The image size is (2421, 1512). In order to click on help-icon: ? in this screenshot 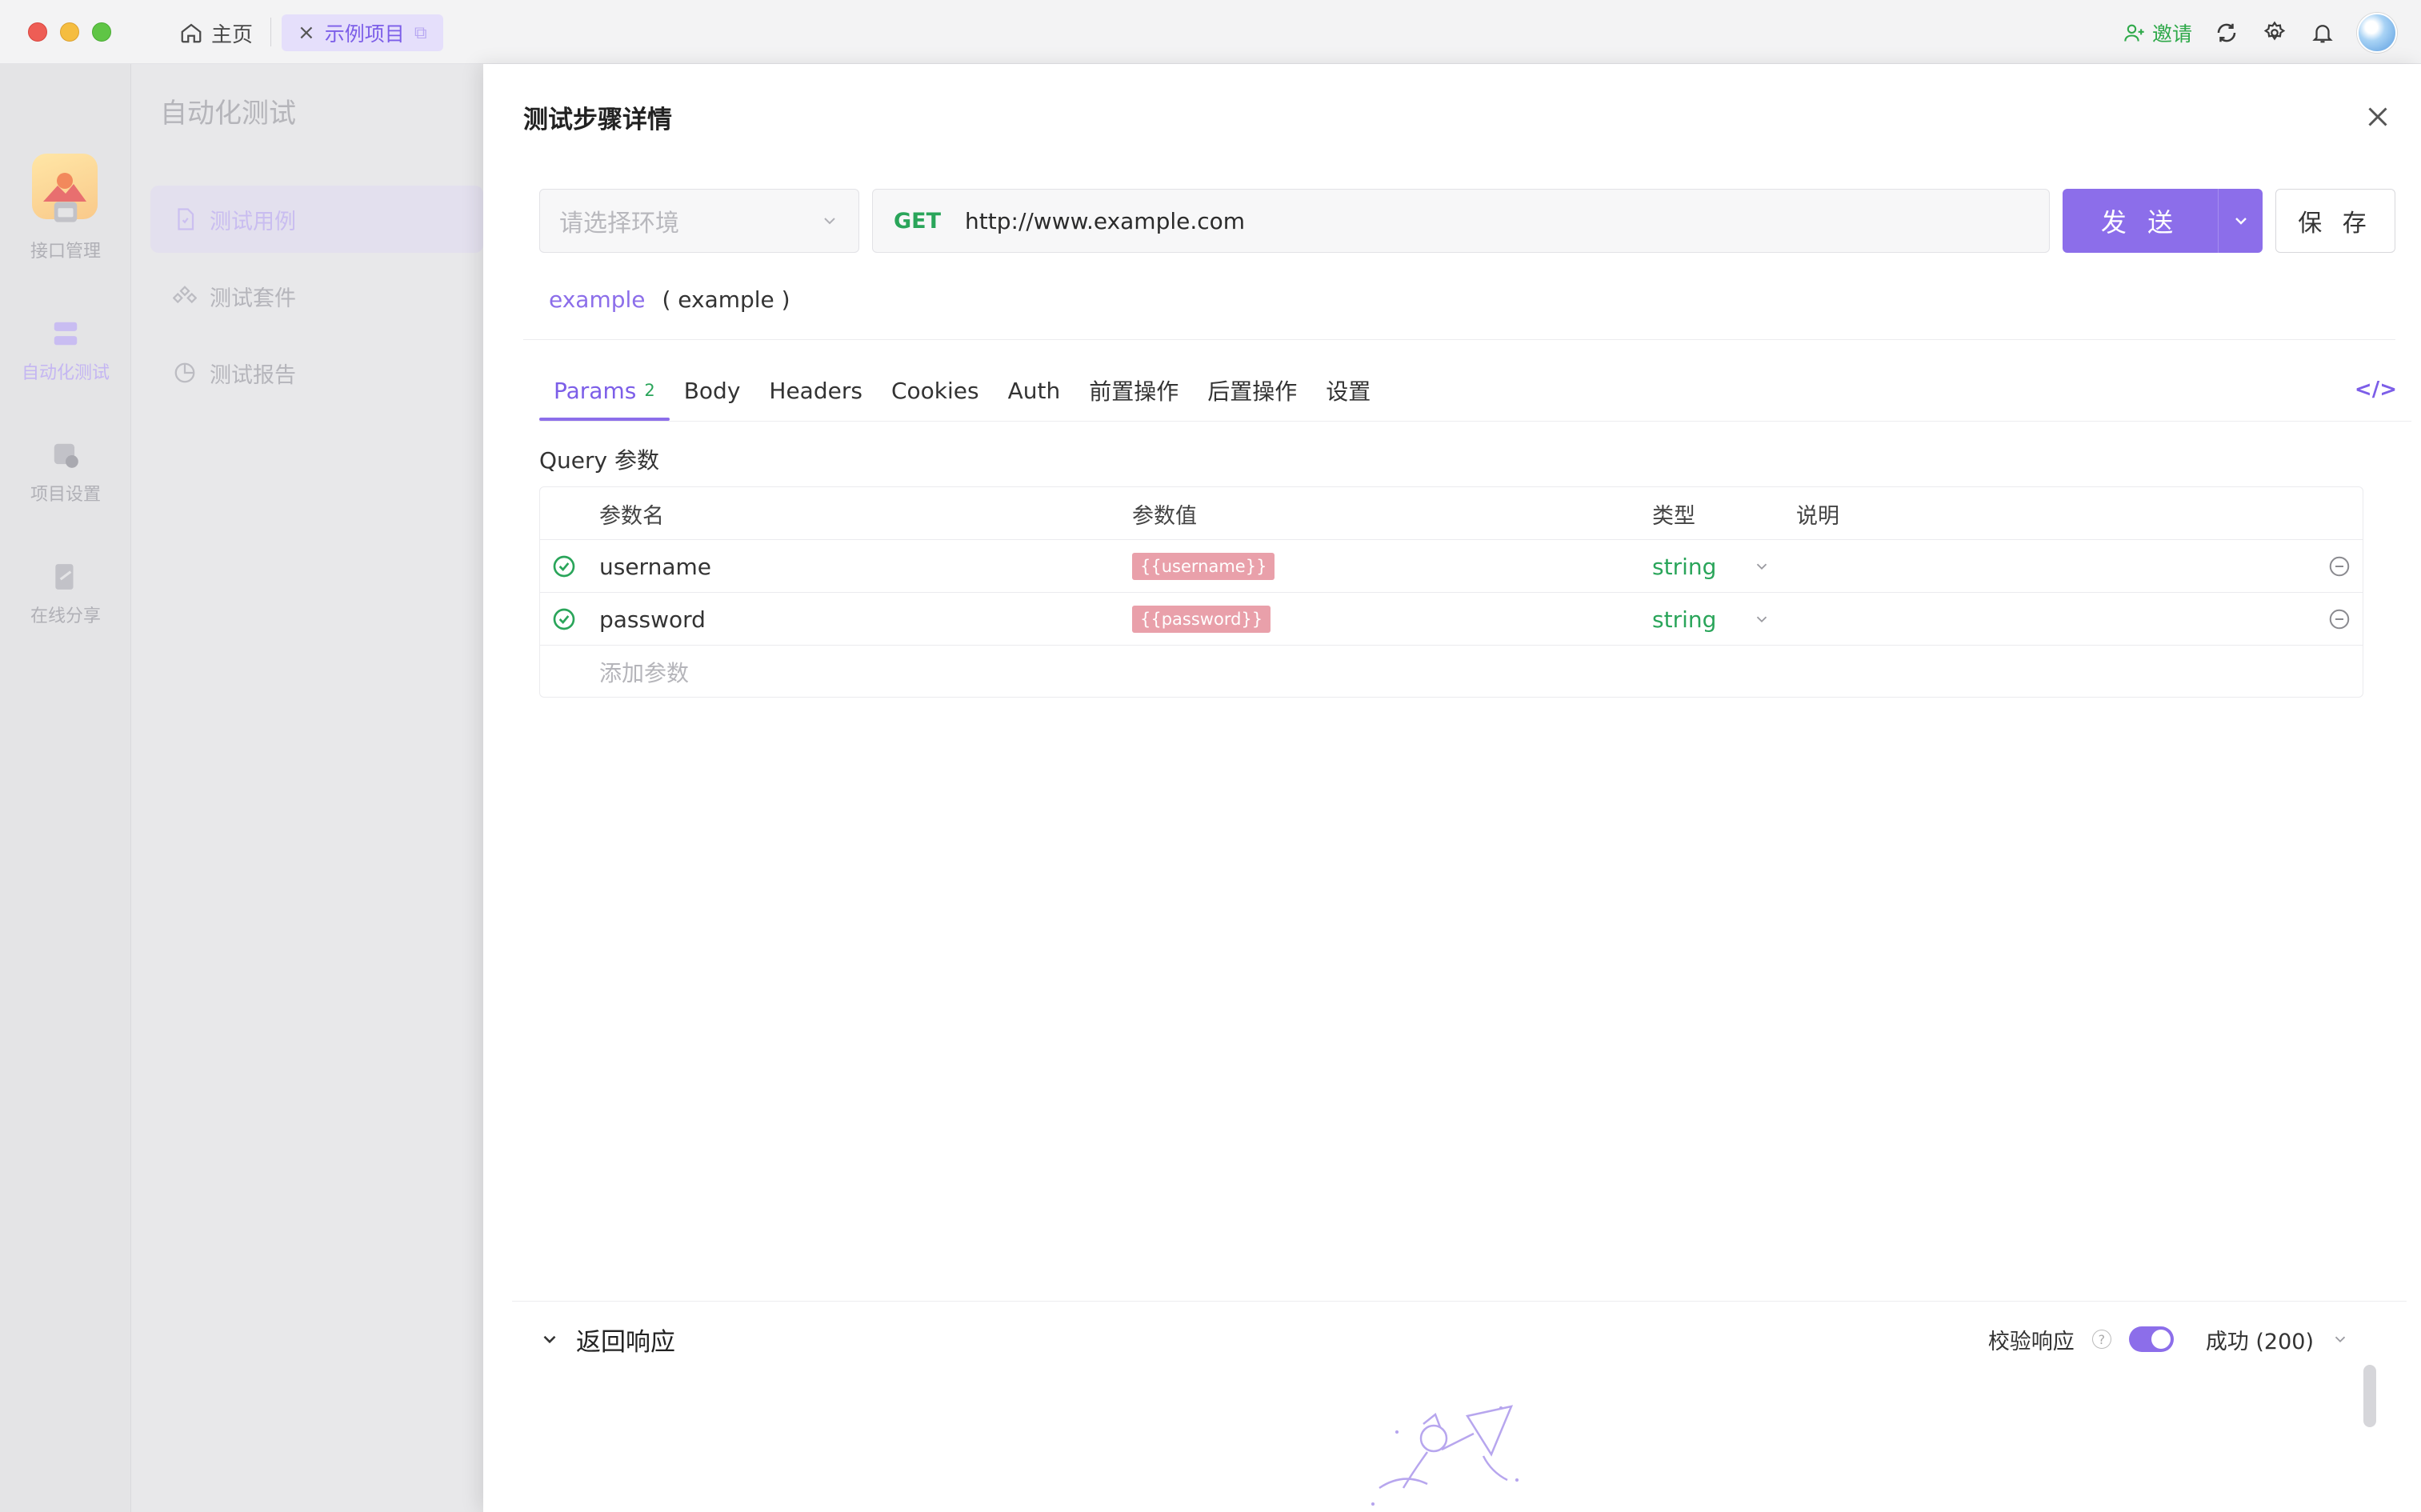, I will do `click(2101, 1339)`.